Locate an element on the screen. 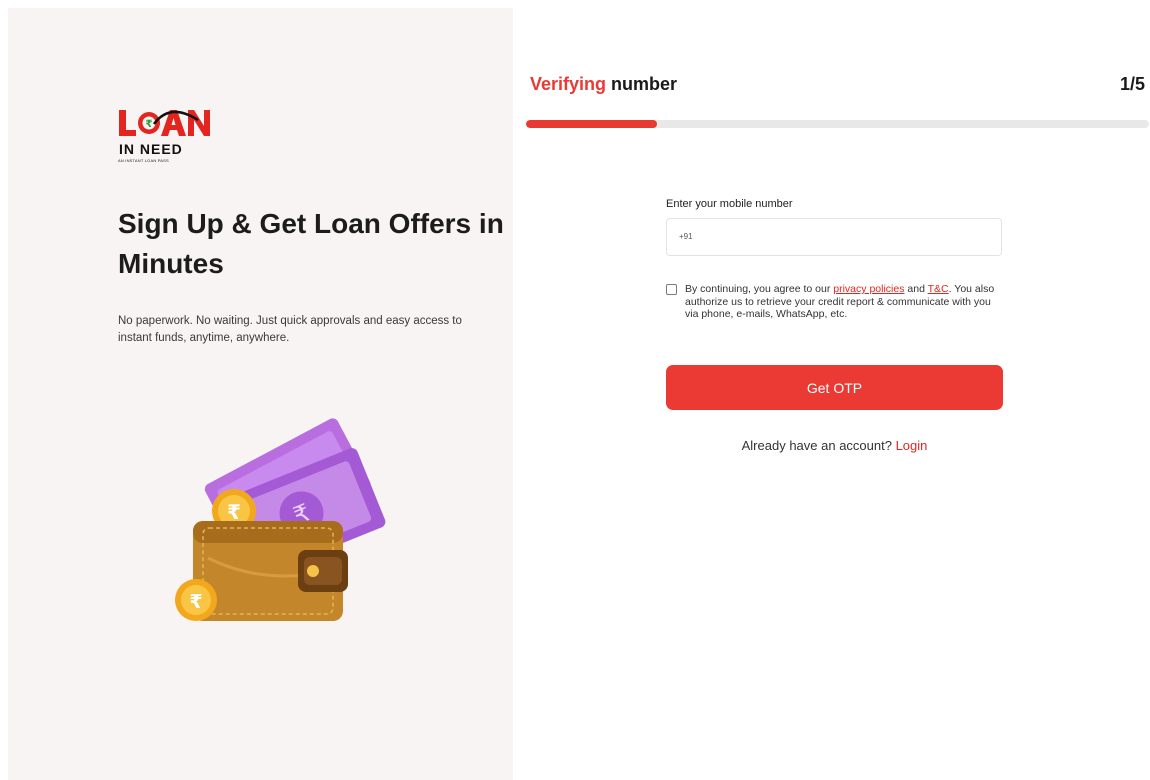 The image size is (1150, 780). get-otp-button: Get OTP is located at coordinates (834, 387).